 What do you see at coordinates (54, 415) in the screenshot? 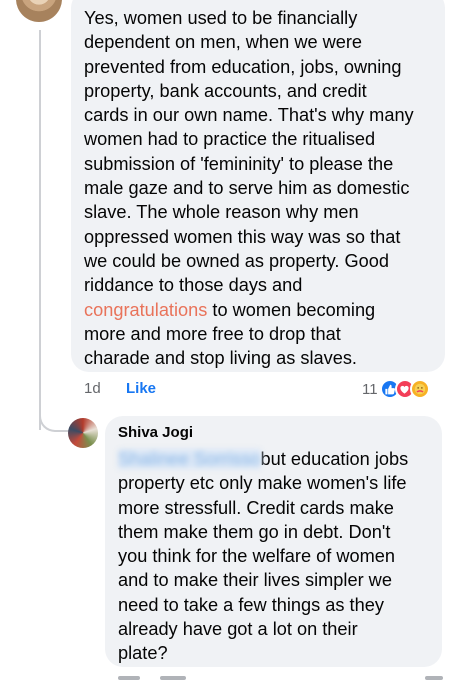
I see `thread-connector` at bounding box center [54, 415].